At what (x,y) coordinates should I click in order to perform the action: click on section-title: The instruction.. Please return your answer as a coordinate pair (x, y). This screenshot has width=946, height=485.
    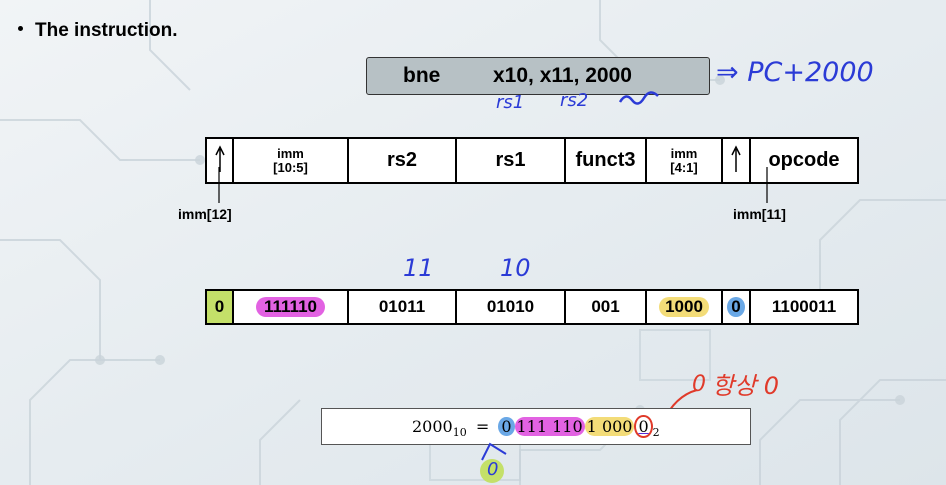
    Looking at the image, I should click on (98, 31).